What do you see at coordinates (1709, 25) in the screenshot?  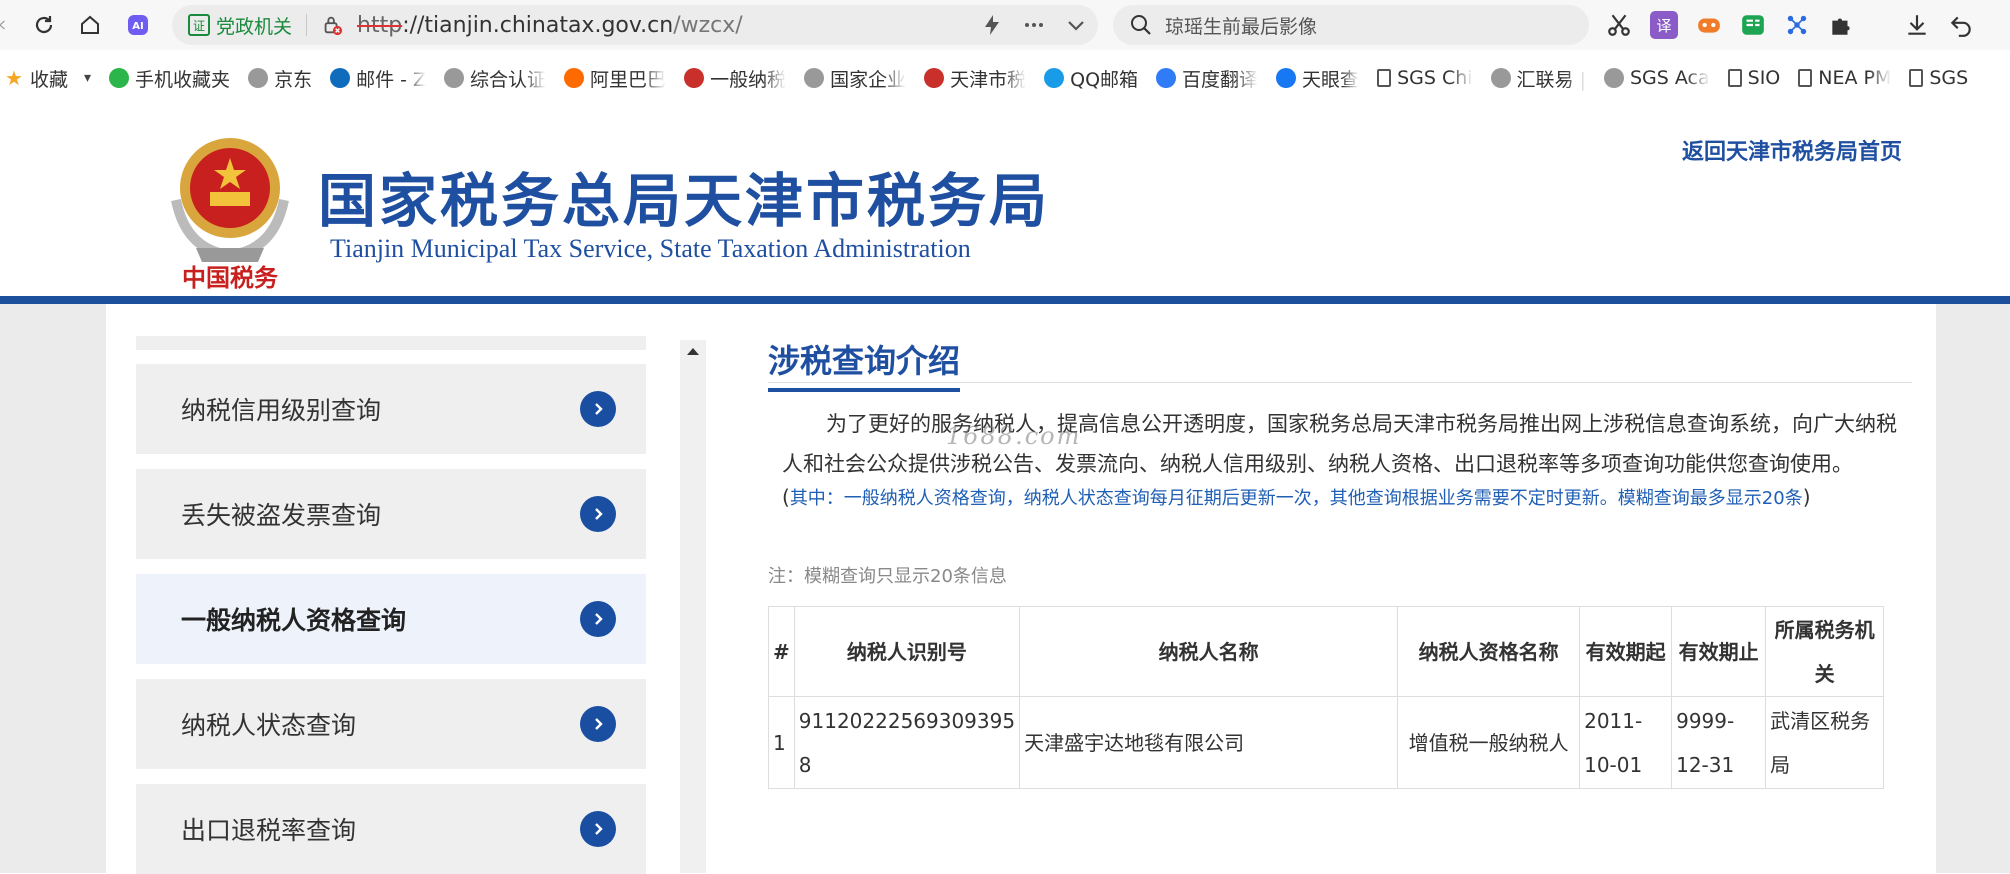 I see `game-icon` at bounding box center [1709, 25].